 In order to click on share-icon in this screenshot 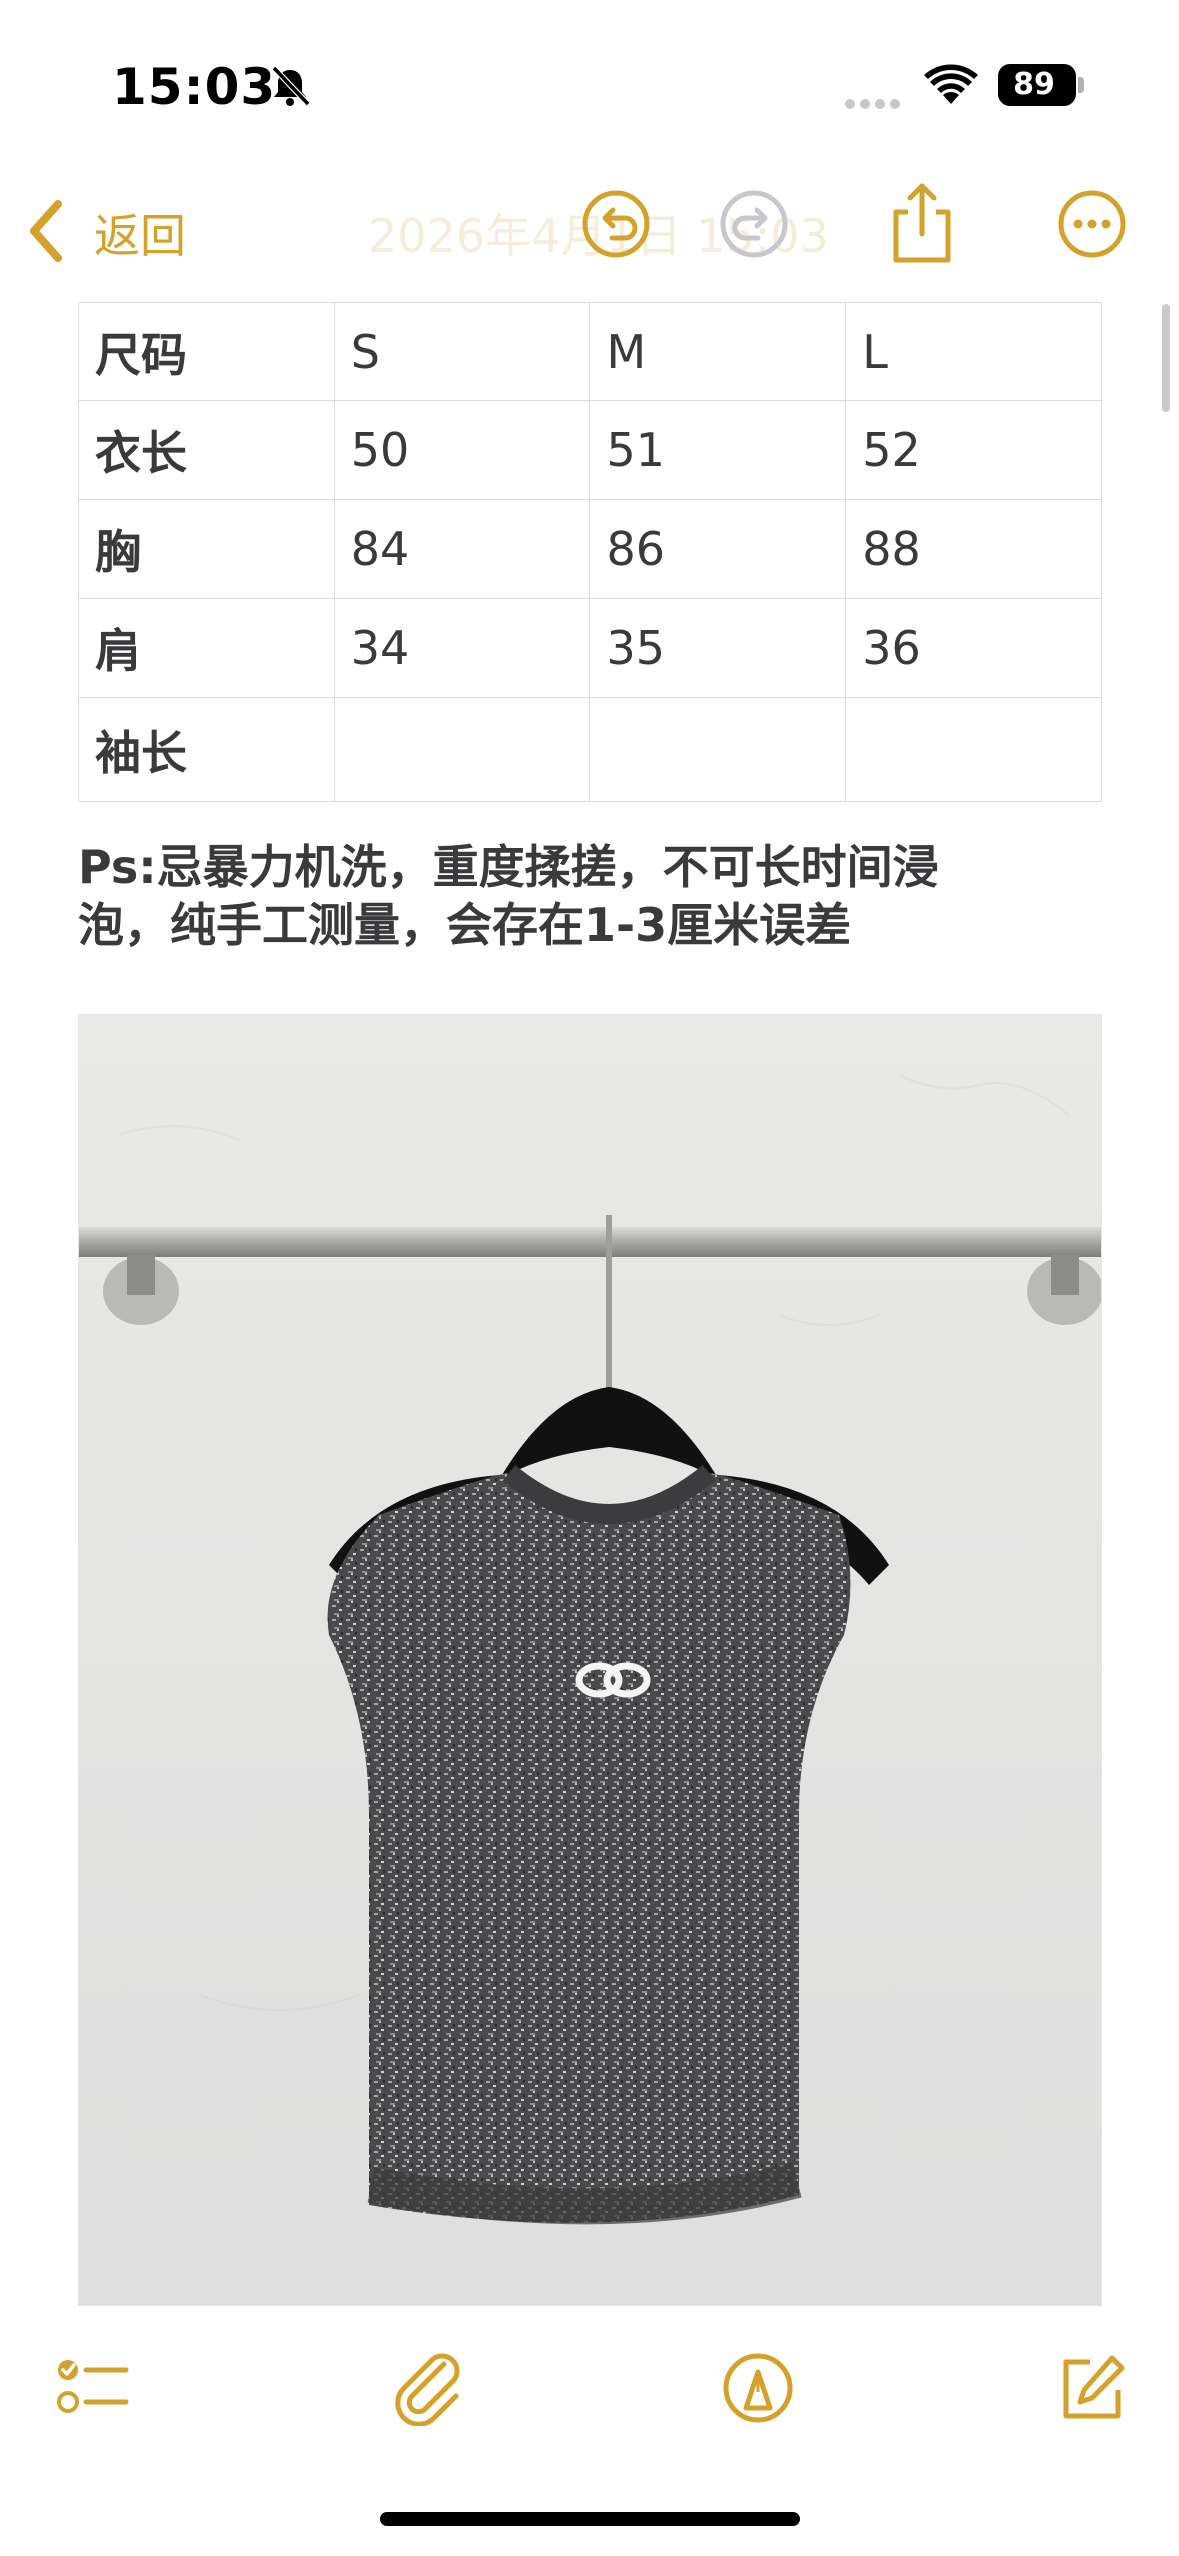, I will do `click(922, 222)`.